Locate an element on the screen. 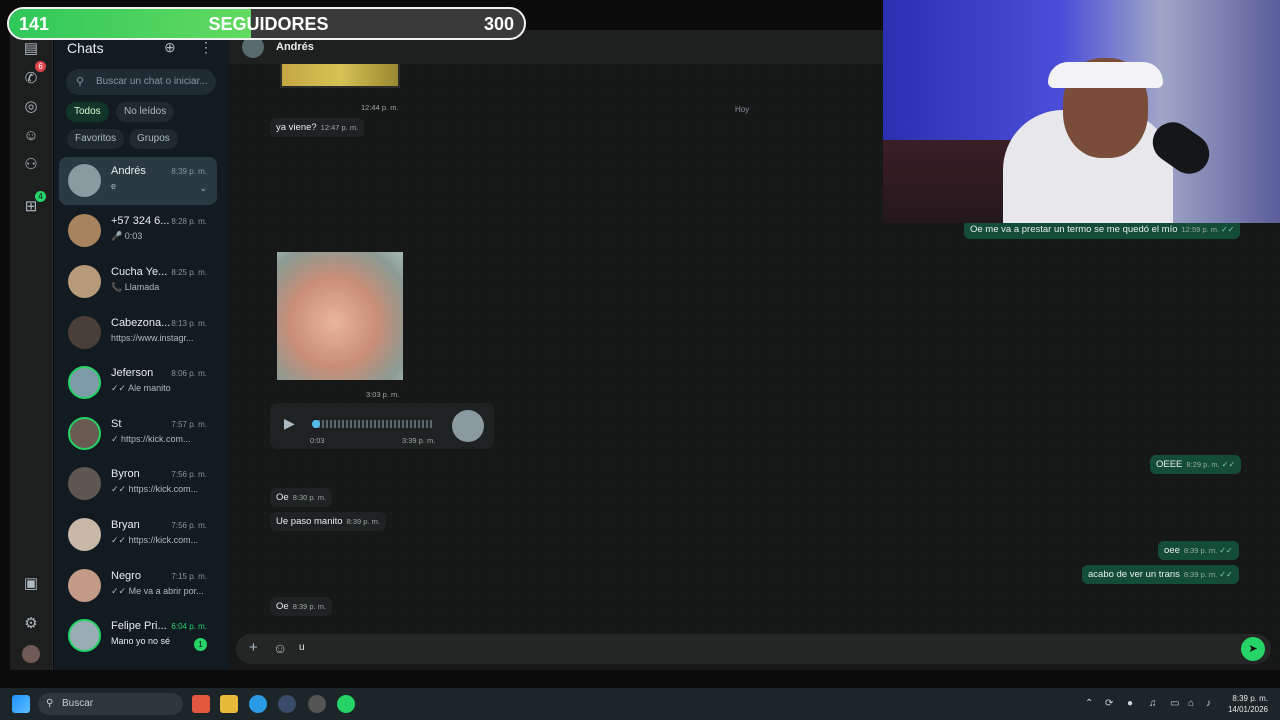  search-icon: ⚲ is located at coordinates (50, 703).